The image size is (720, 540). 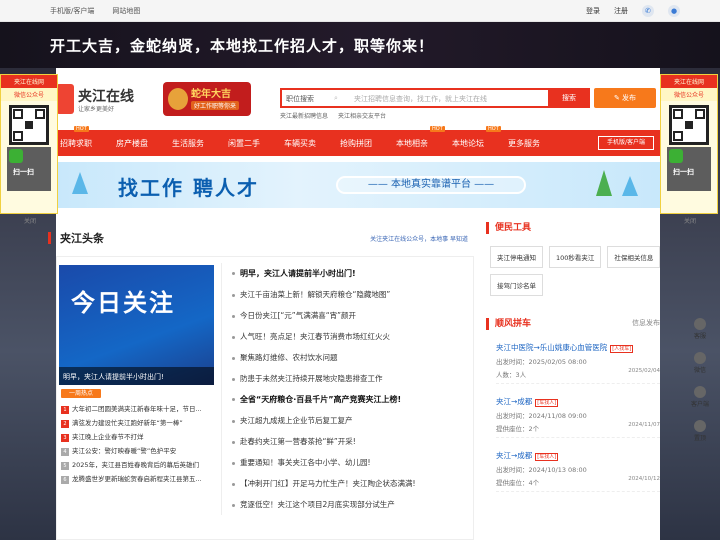 What do you see at coordinates (351, 294) in the screenshot?
I see `news-item: 夹江千亩油菜上新！解锁天府粮仓“隐藏地图”` at bounding box center [351, 294].